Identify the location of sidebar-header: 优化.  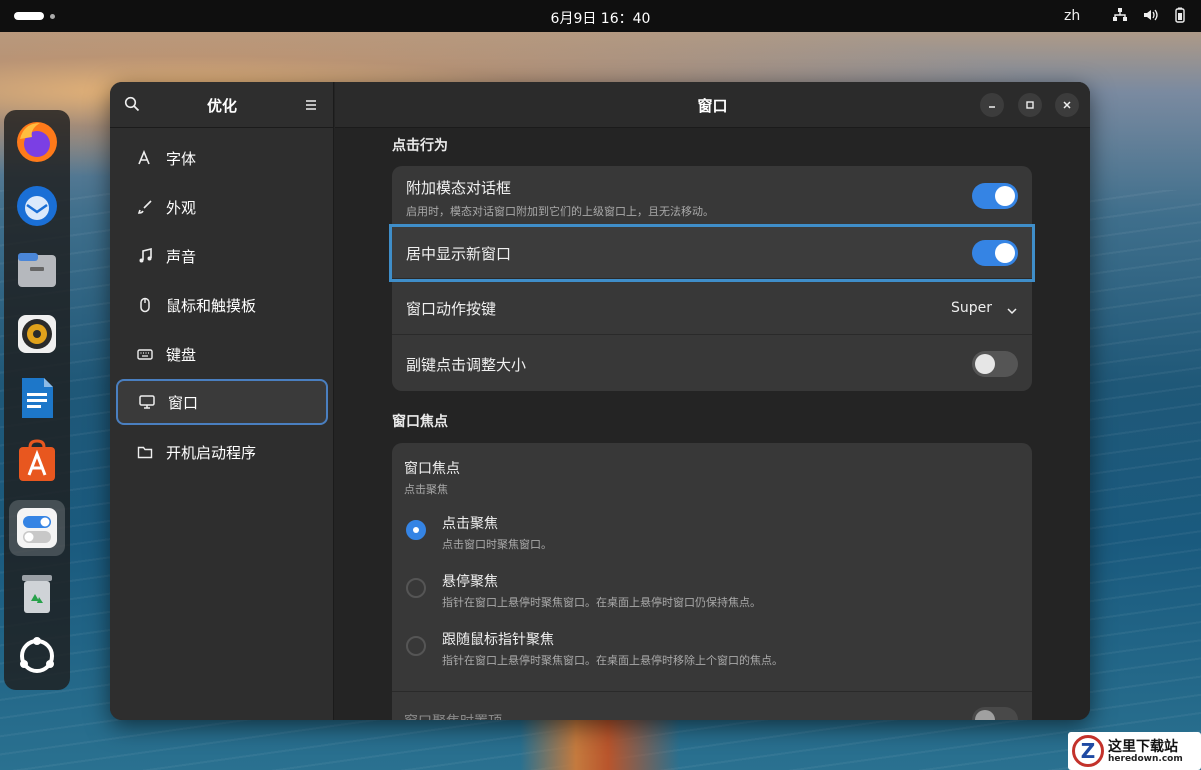
(222, 105).